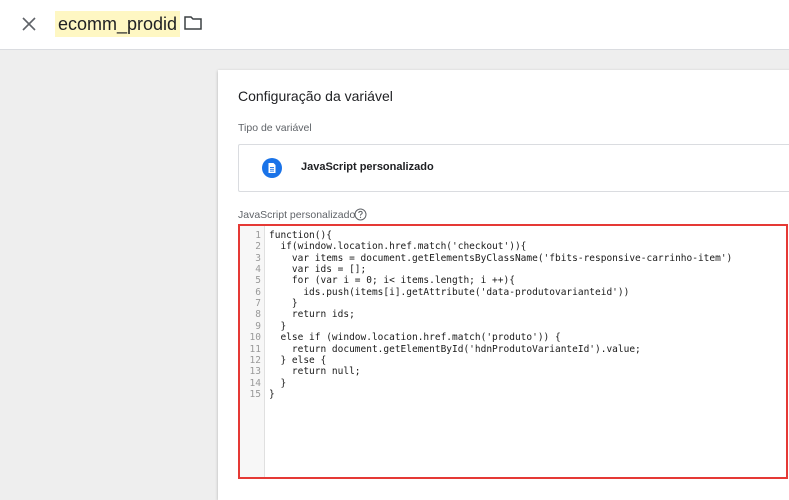 This screenshot has height=500, width=789. I want to click on line-number: 7, so click(258, 304).